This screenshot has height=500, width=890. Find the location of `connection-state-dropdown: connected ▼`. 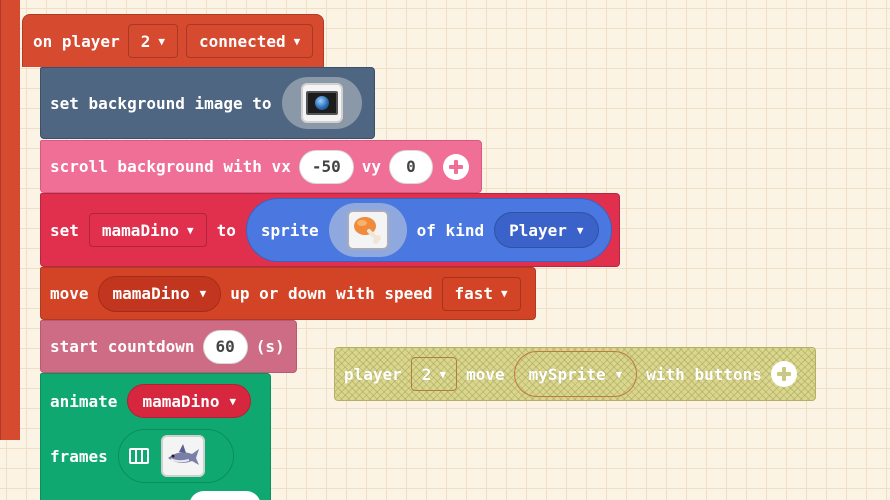

connection-state-dropdown: connected ▼ is located at coordinates (249, 41).